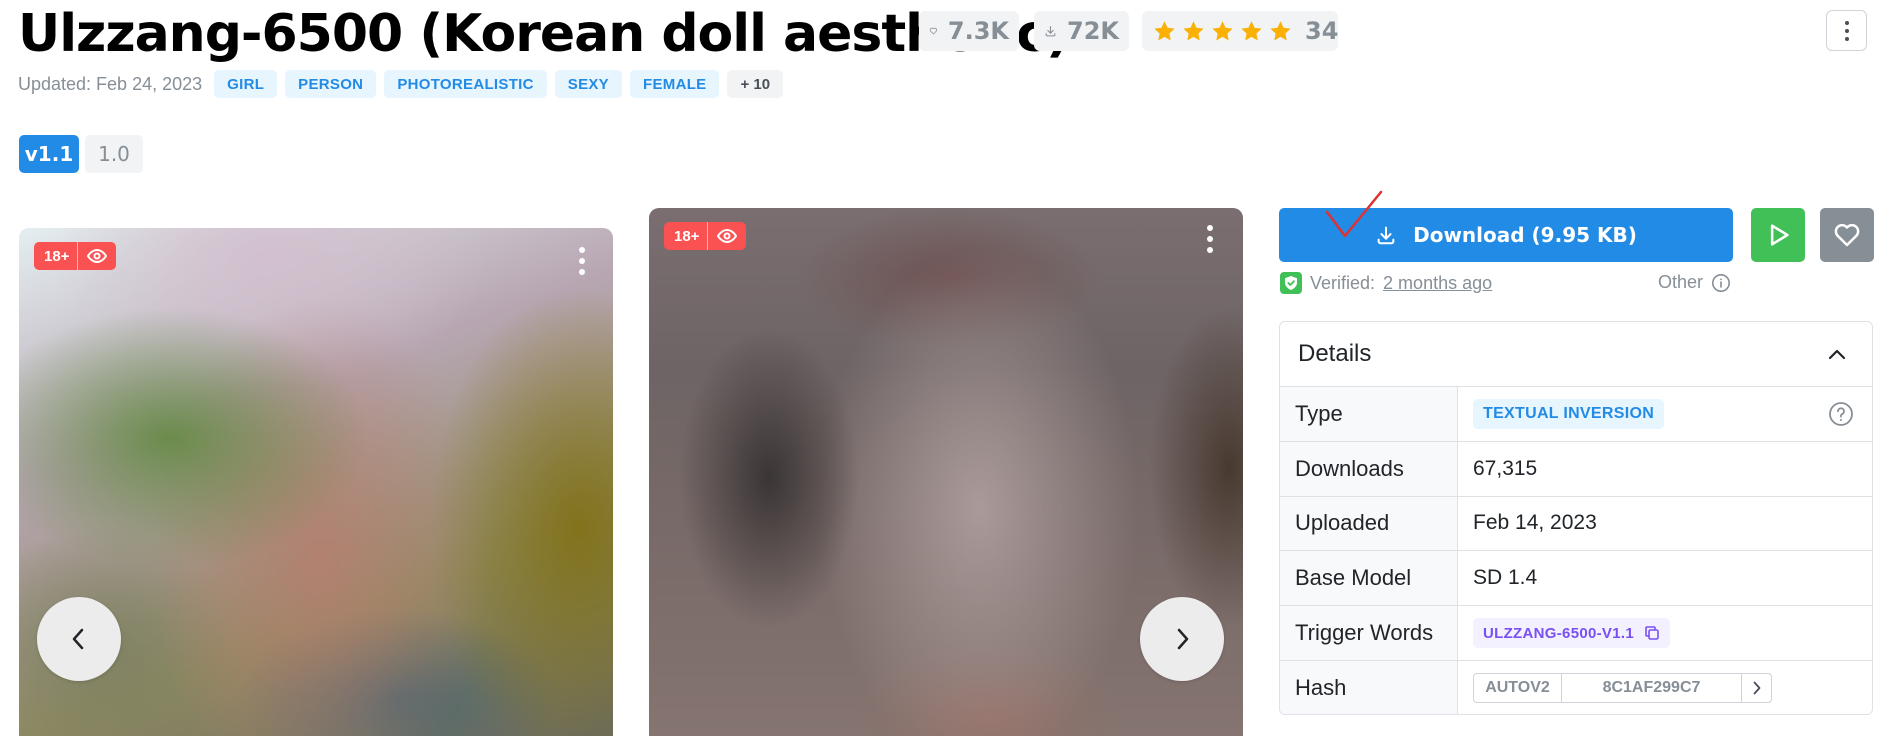 The width and height of the screenshot is (1888, 736). What do you see at coordinates (1505, 578) in the screenshot?
I see `base-model-value: SD 1.4` at bounding box center [1505, 578].